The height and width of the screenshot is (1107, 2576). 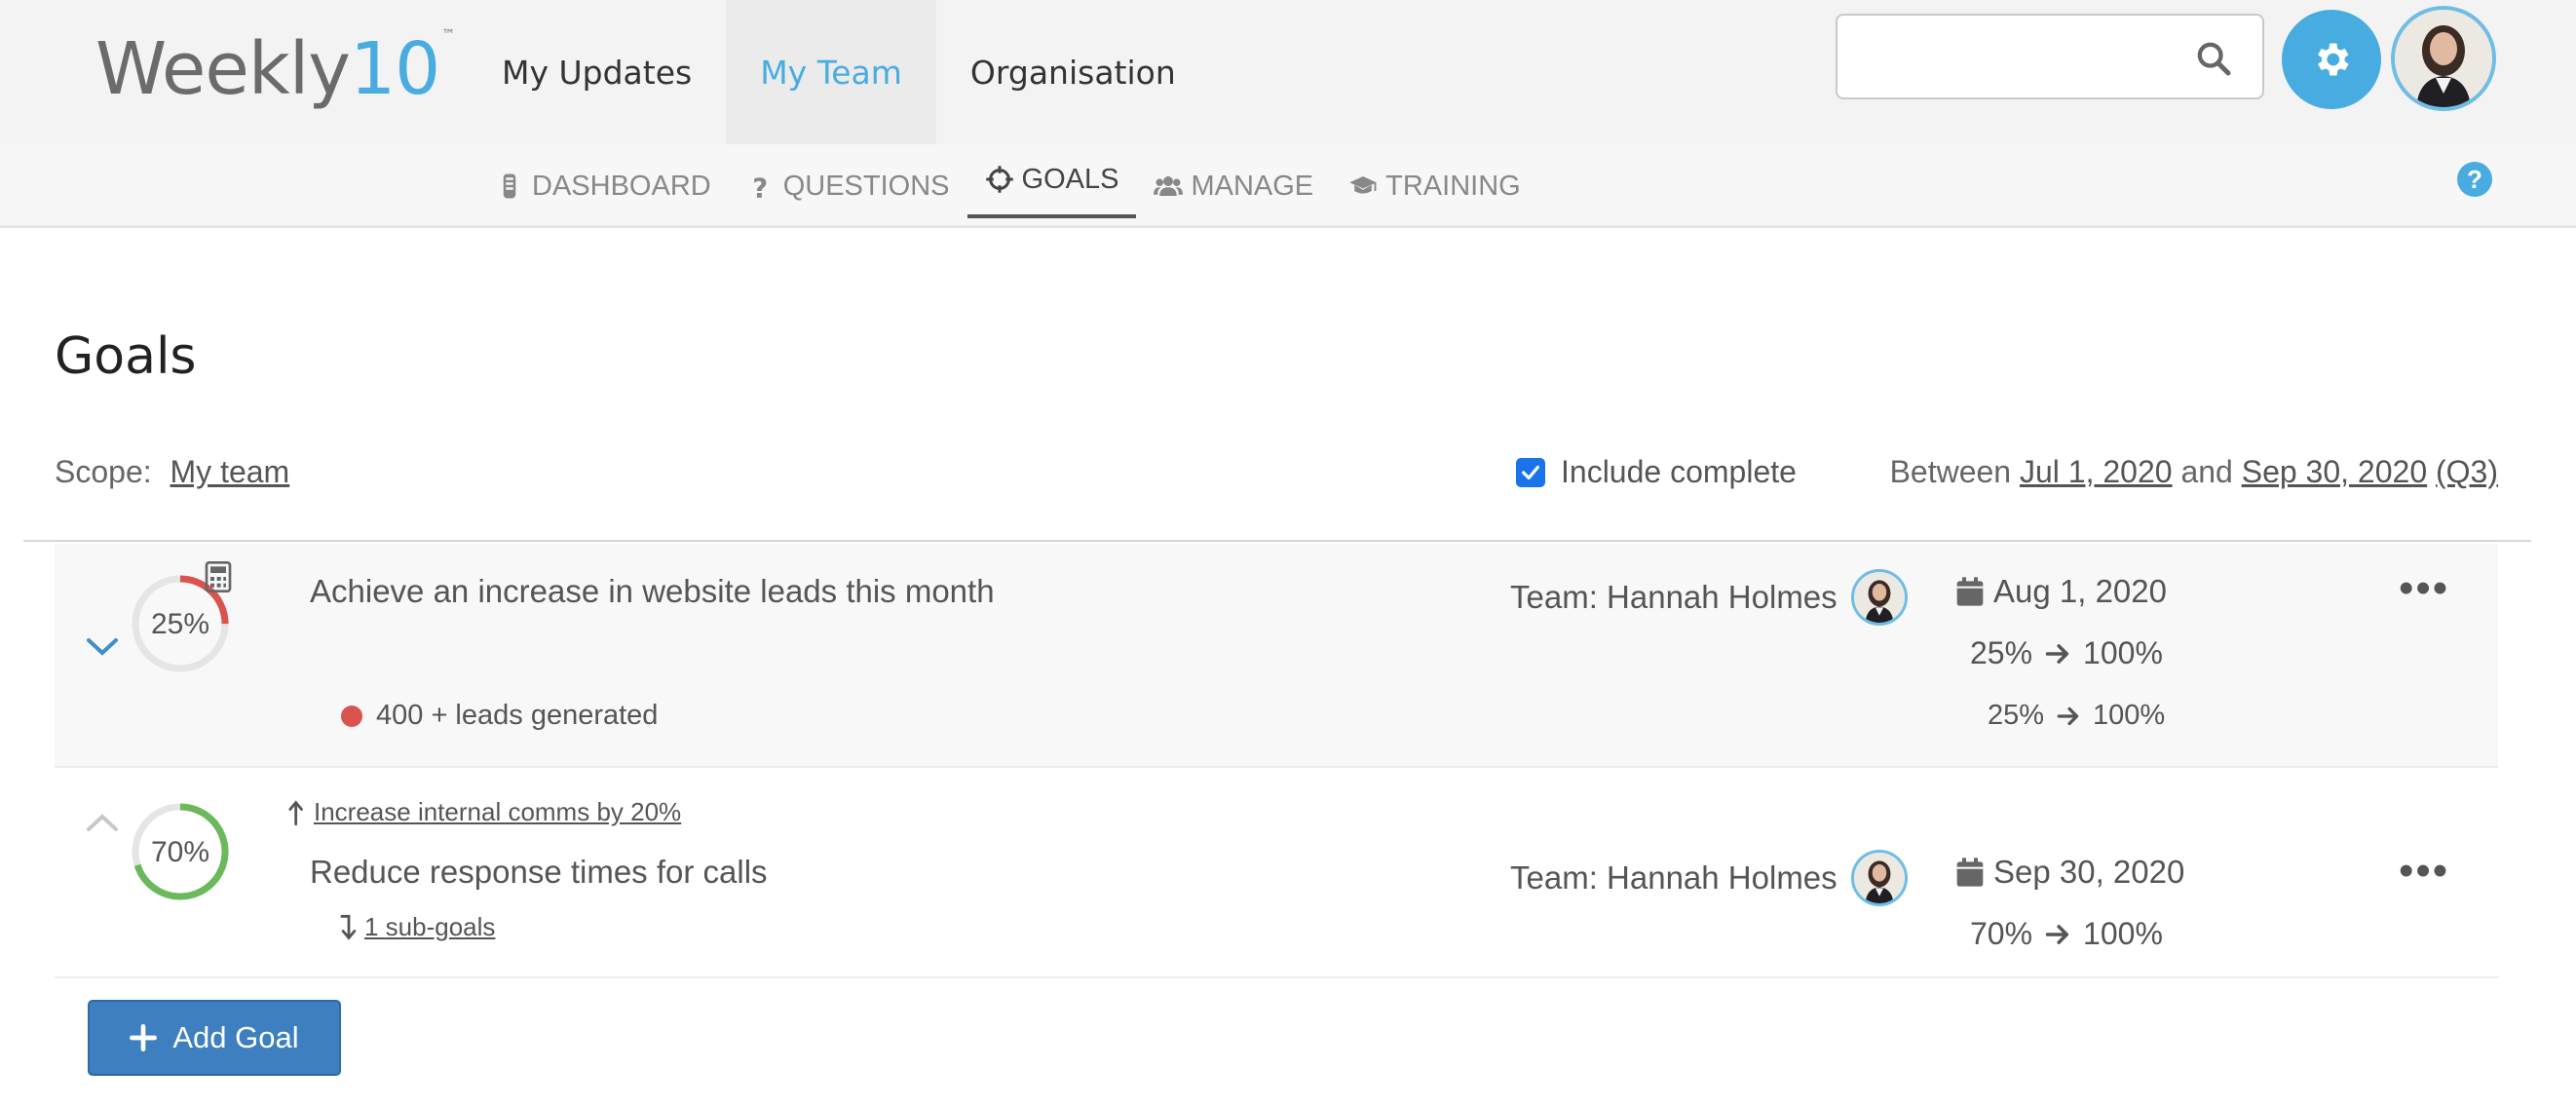 I want to click on main-nav: My Updates My Team Organisation, so click(x=839, y=72).